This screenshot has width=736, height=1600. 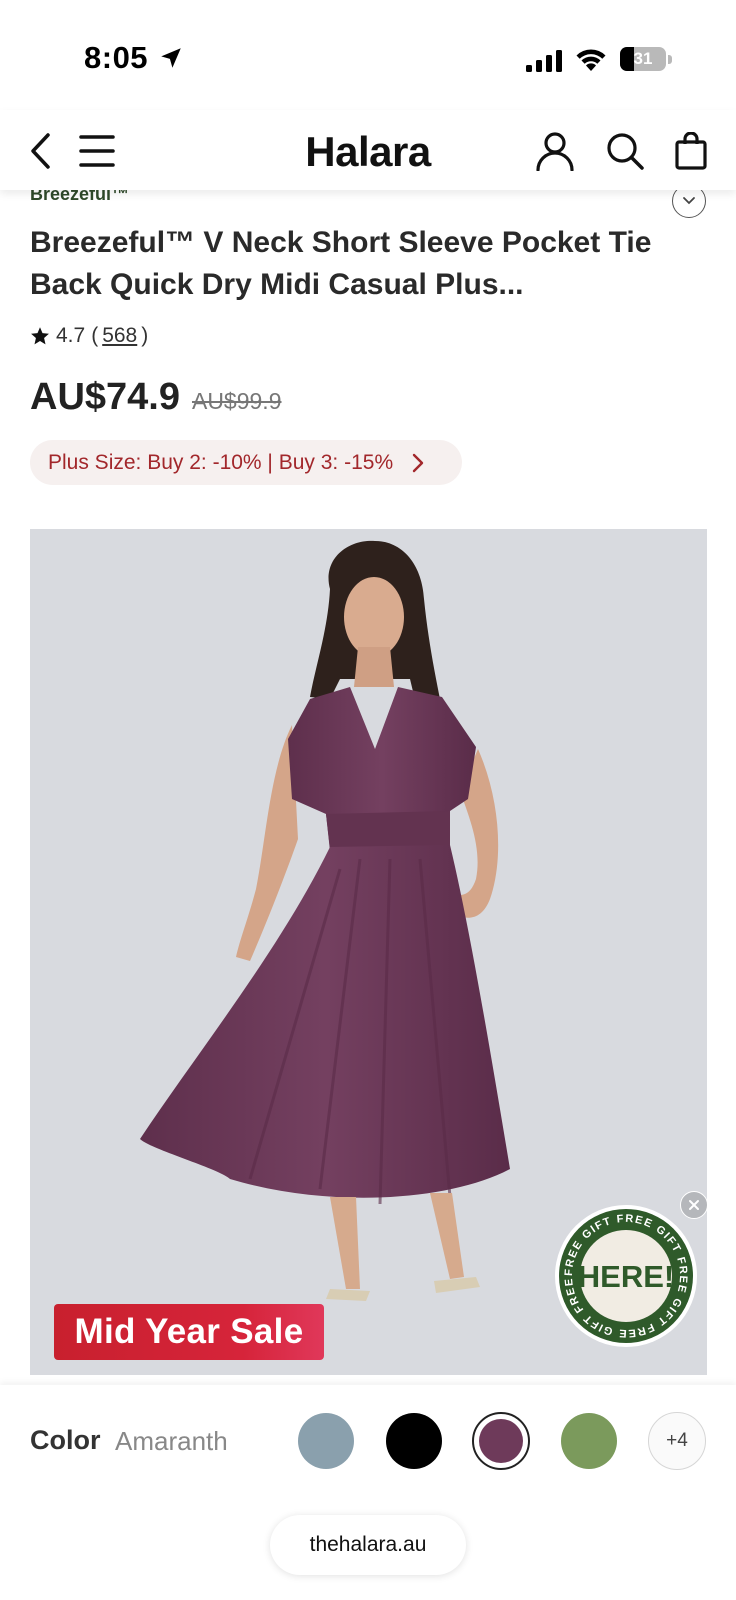 What do you see at coordinates (694, 1205) in the screenshot?
I see `close-icon` at bounding box center [694, 1205].